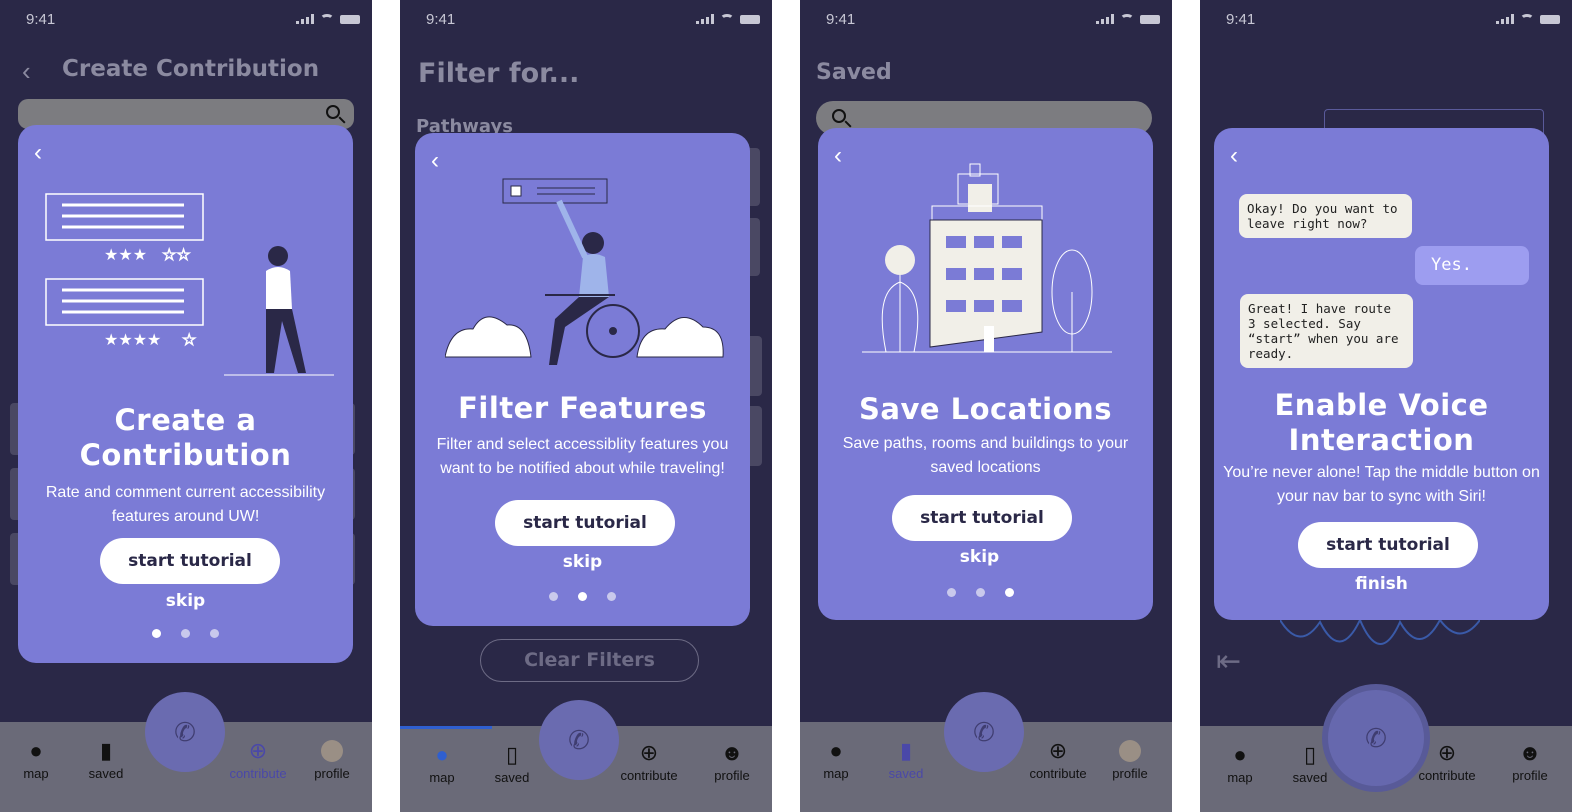 The width and height of the screenshot is (1578, 812). Describe the element at coordinates (854, 72) in the screenshot. I see `page-title: Saved` at that location.